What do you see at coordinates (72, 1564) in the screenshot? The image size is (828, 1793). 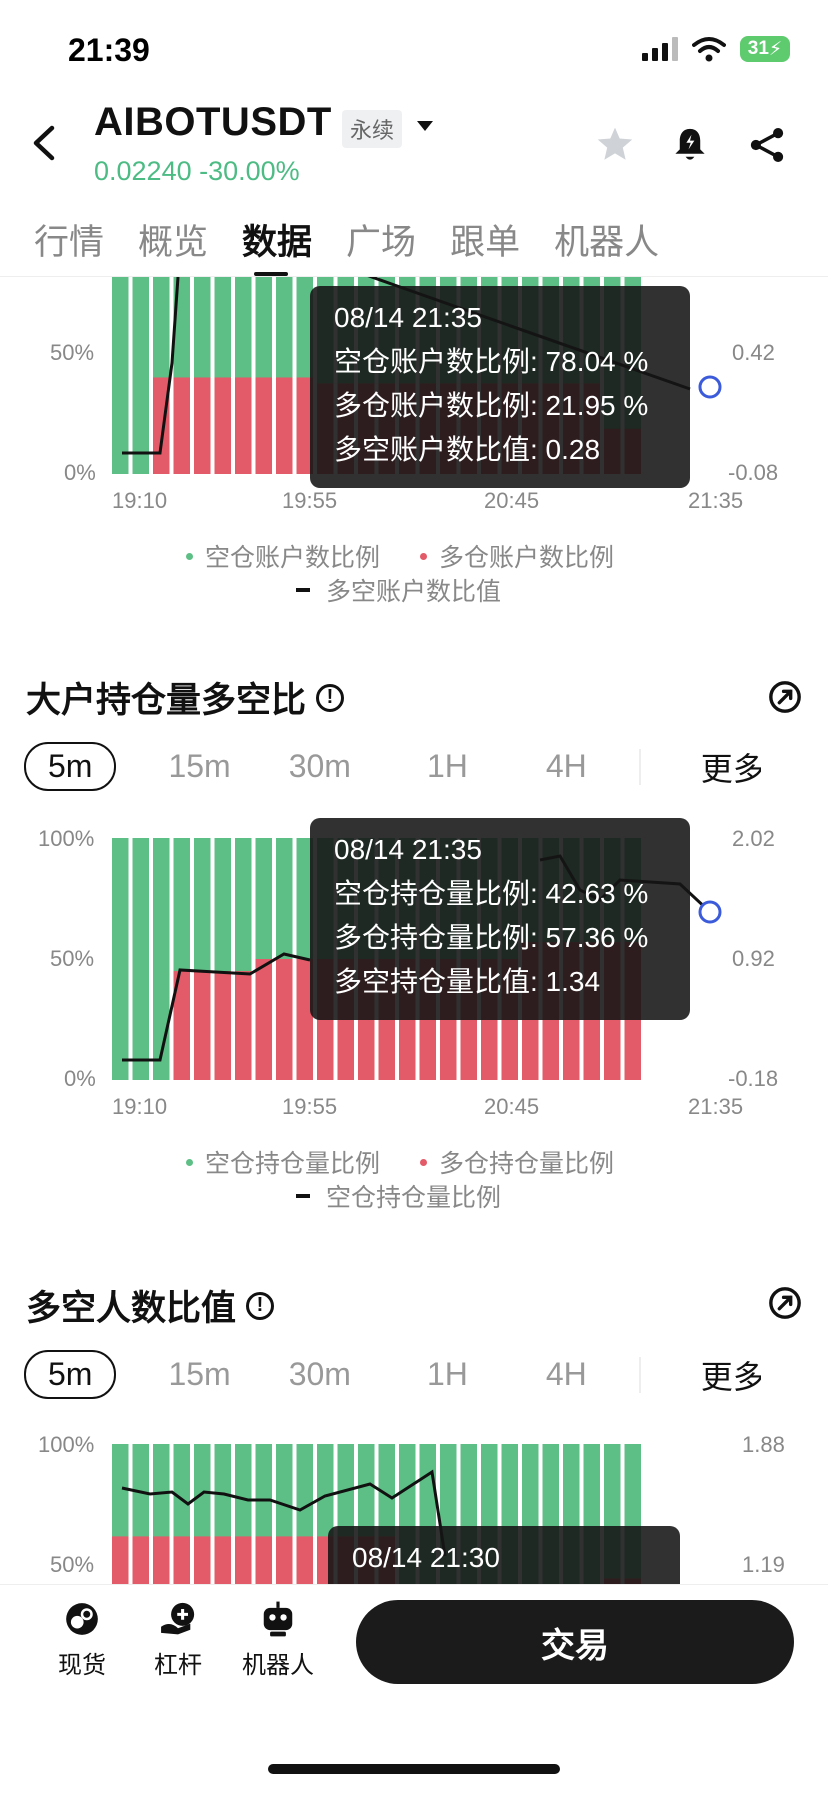 I see `chart3-y-left-50: 50%` at bounding box center [72, 1564].